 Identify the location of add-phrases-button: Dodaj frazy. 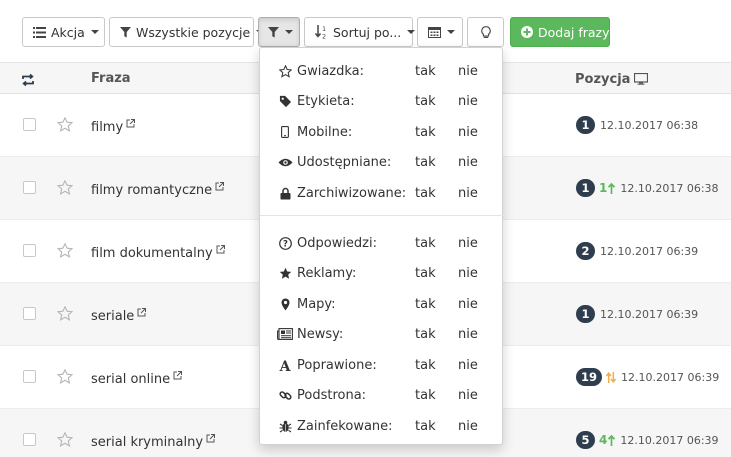
(560, 32).